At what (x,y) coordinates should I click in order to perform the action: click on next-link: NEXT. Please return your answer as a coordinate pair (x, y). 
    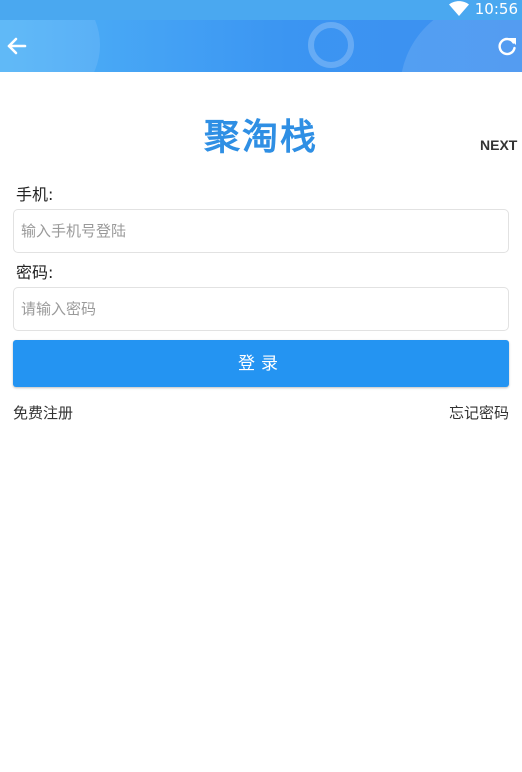
    Looking at the image, I should click on (498, 145).